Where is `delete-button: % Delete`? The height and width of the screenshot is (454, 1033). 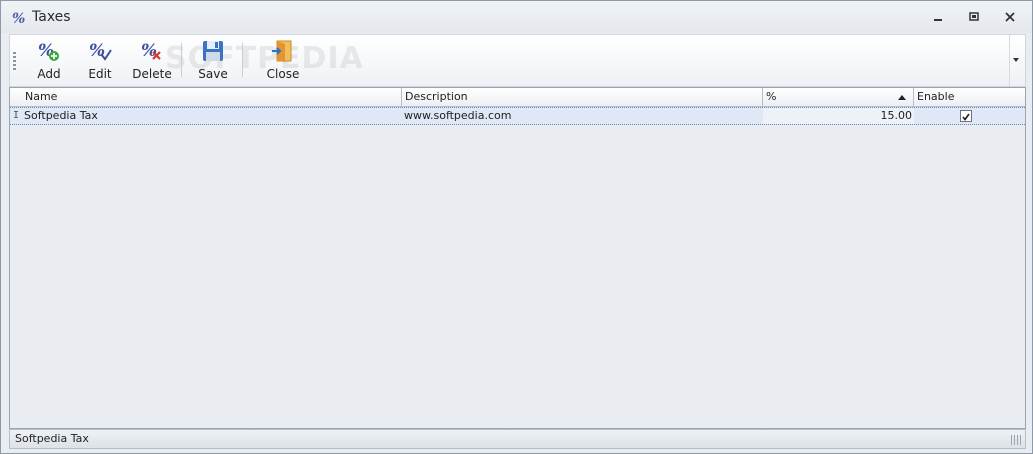
delete-button: % Delete is located at coordinates (152, 60).